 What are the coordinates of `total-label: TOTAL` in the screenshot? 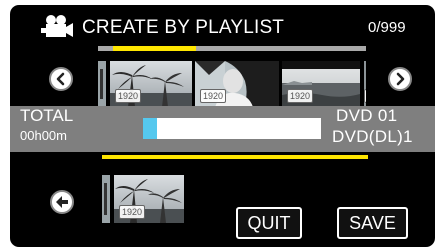 It's located at (47, 115).